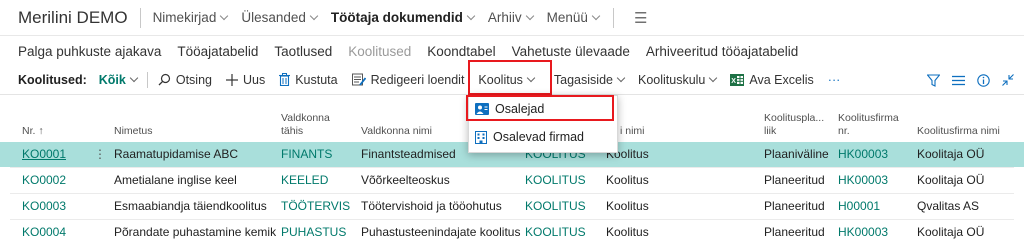 The image size is (1024, 252). I want to click on new-label: Uus, so click(254, 79).